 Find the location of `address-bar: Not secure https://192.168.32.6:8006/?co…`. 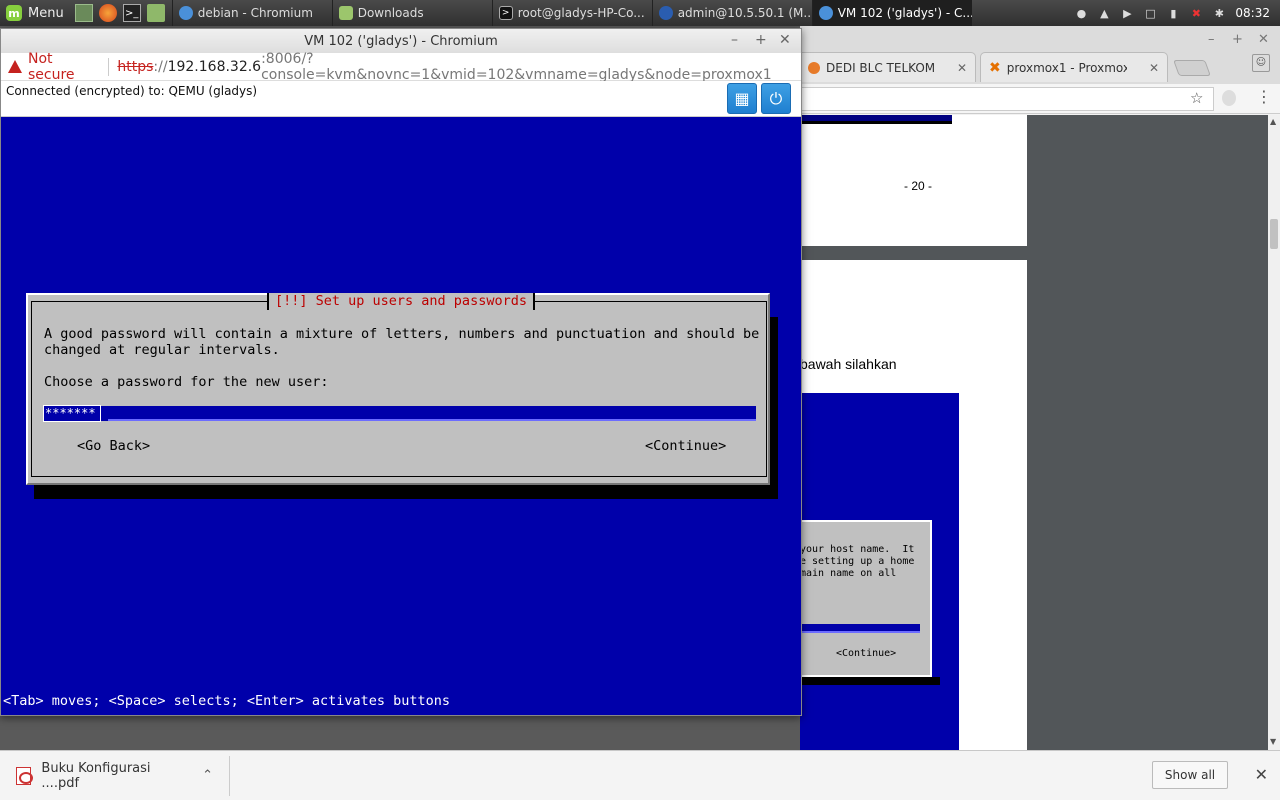

address-bar: Not secure https://192.168.32.6:8006/?co… is located at coordinates (401, 66).